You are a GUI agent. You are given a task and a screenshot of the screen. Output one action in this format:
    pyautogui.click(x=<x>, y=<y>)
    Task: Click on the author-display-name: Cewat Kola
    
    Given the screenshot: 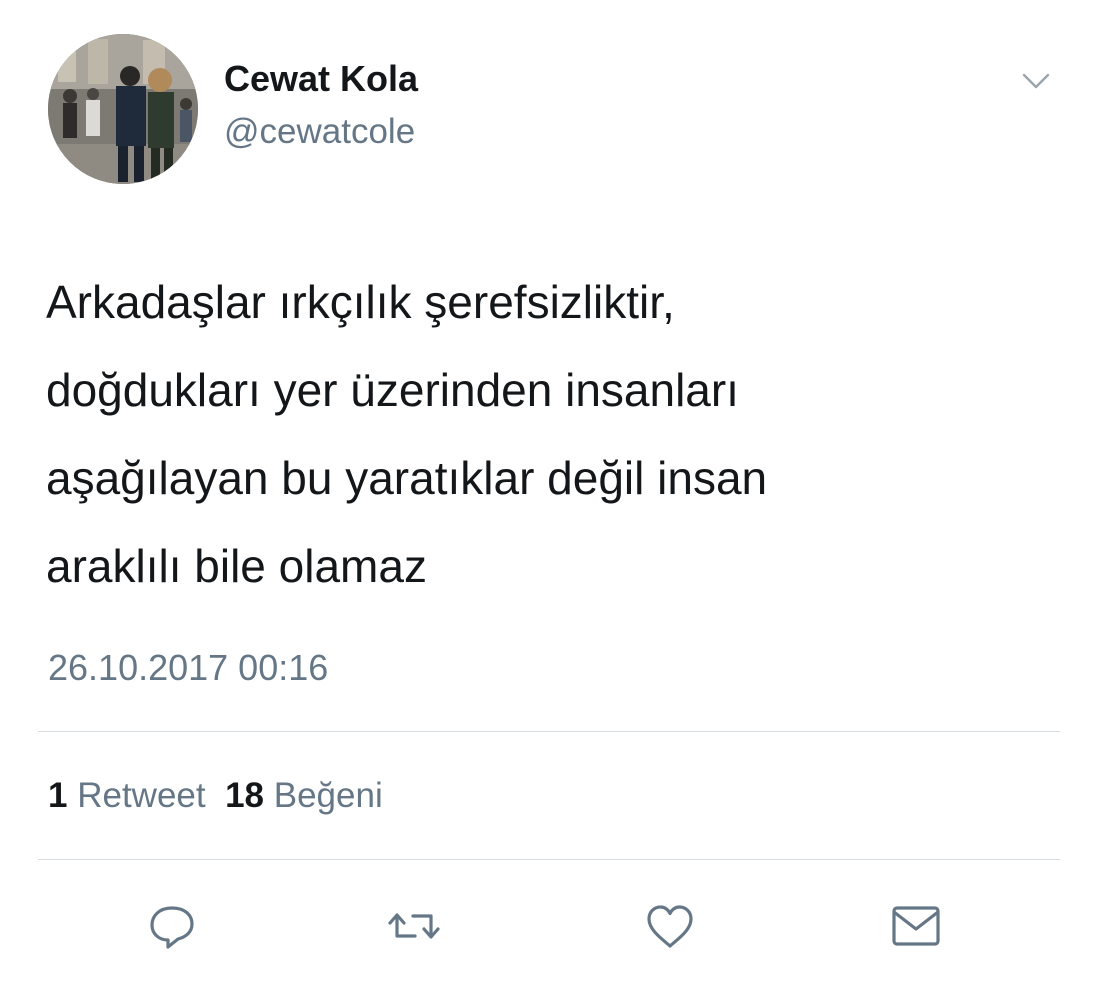 What is the action you would take?
    pyautogui.click(x=321, y=79)
    